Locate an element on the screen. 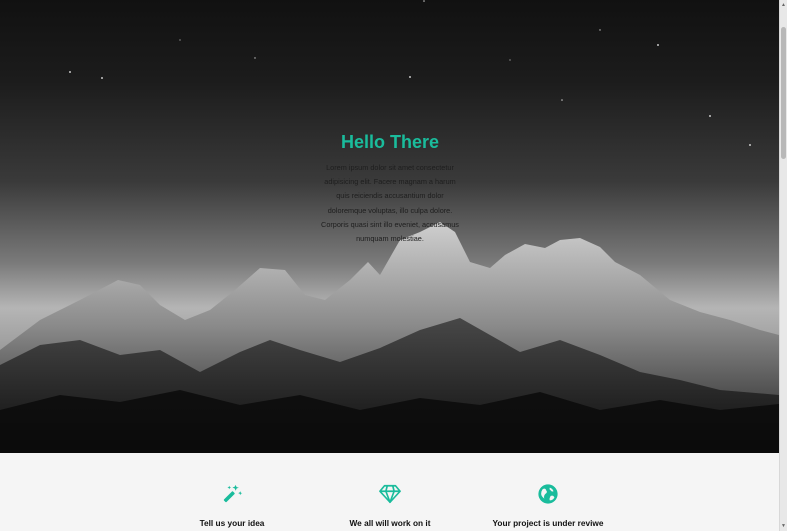 The width and height of the screenshot is (787, 531). page-scrollbar: ▲ ▼ is located at coordinates (783, 265).